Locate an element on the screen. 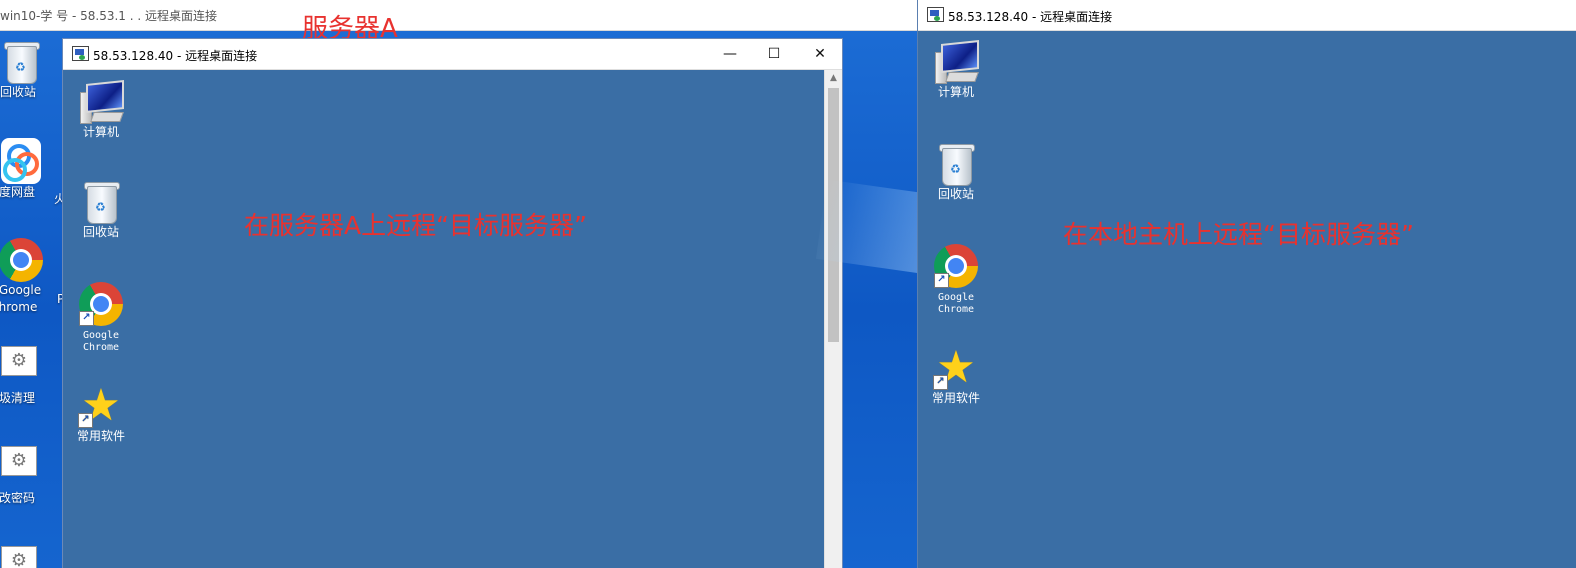 This screenshot has width=1576, height=568. host-icon-baidu-netdisk: 度网盘 is located at coordinates (27, 169).